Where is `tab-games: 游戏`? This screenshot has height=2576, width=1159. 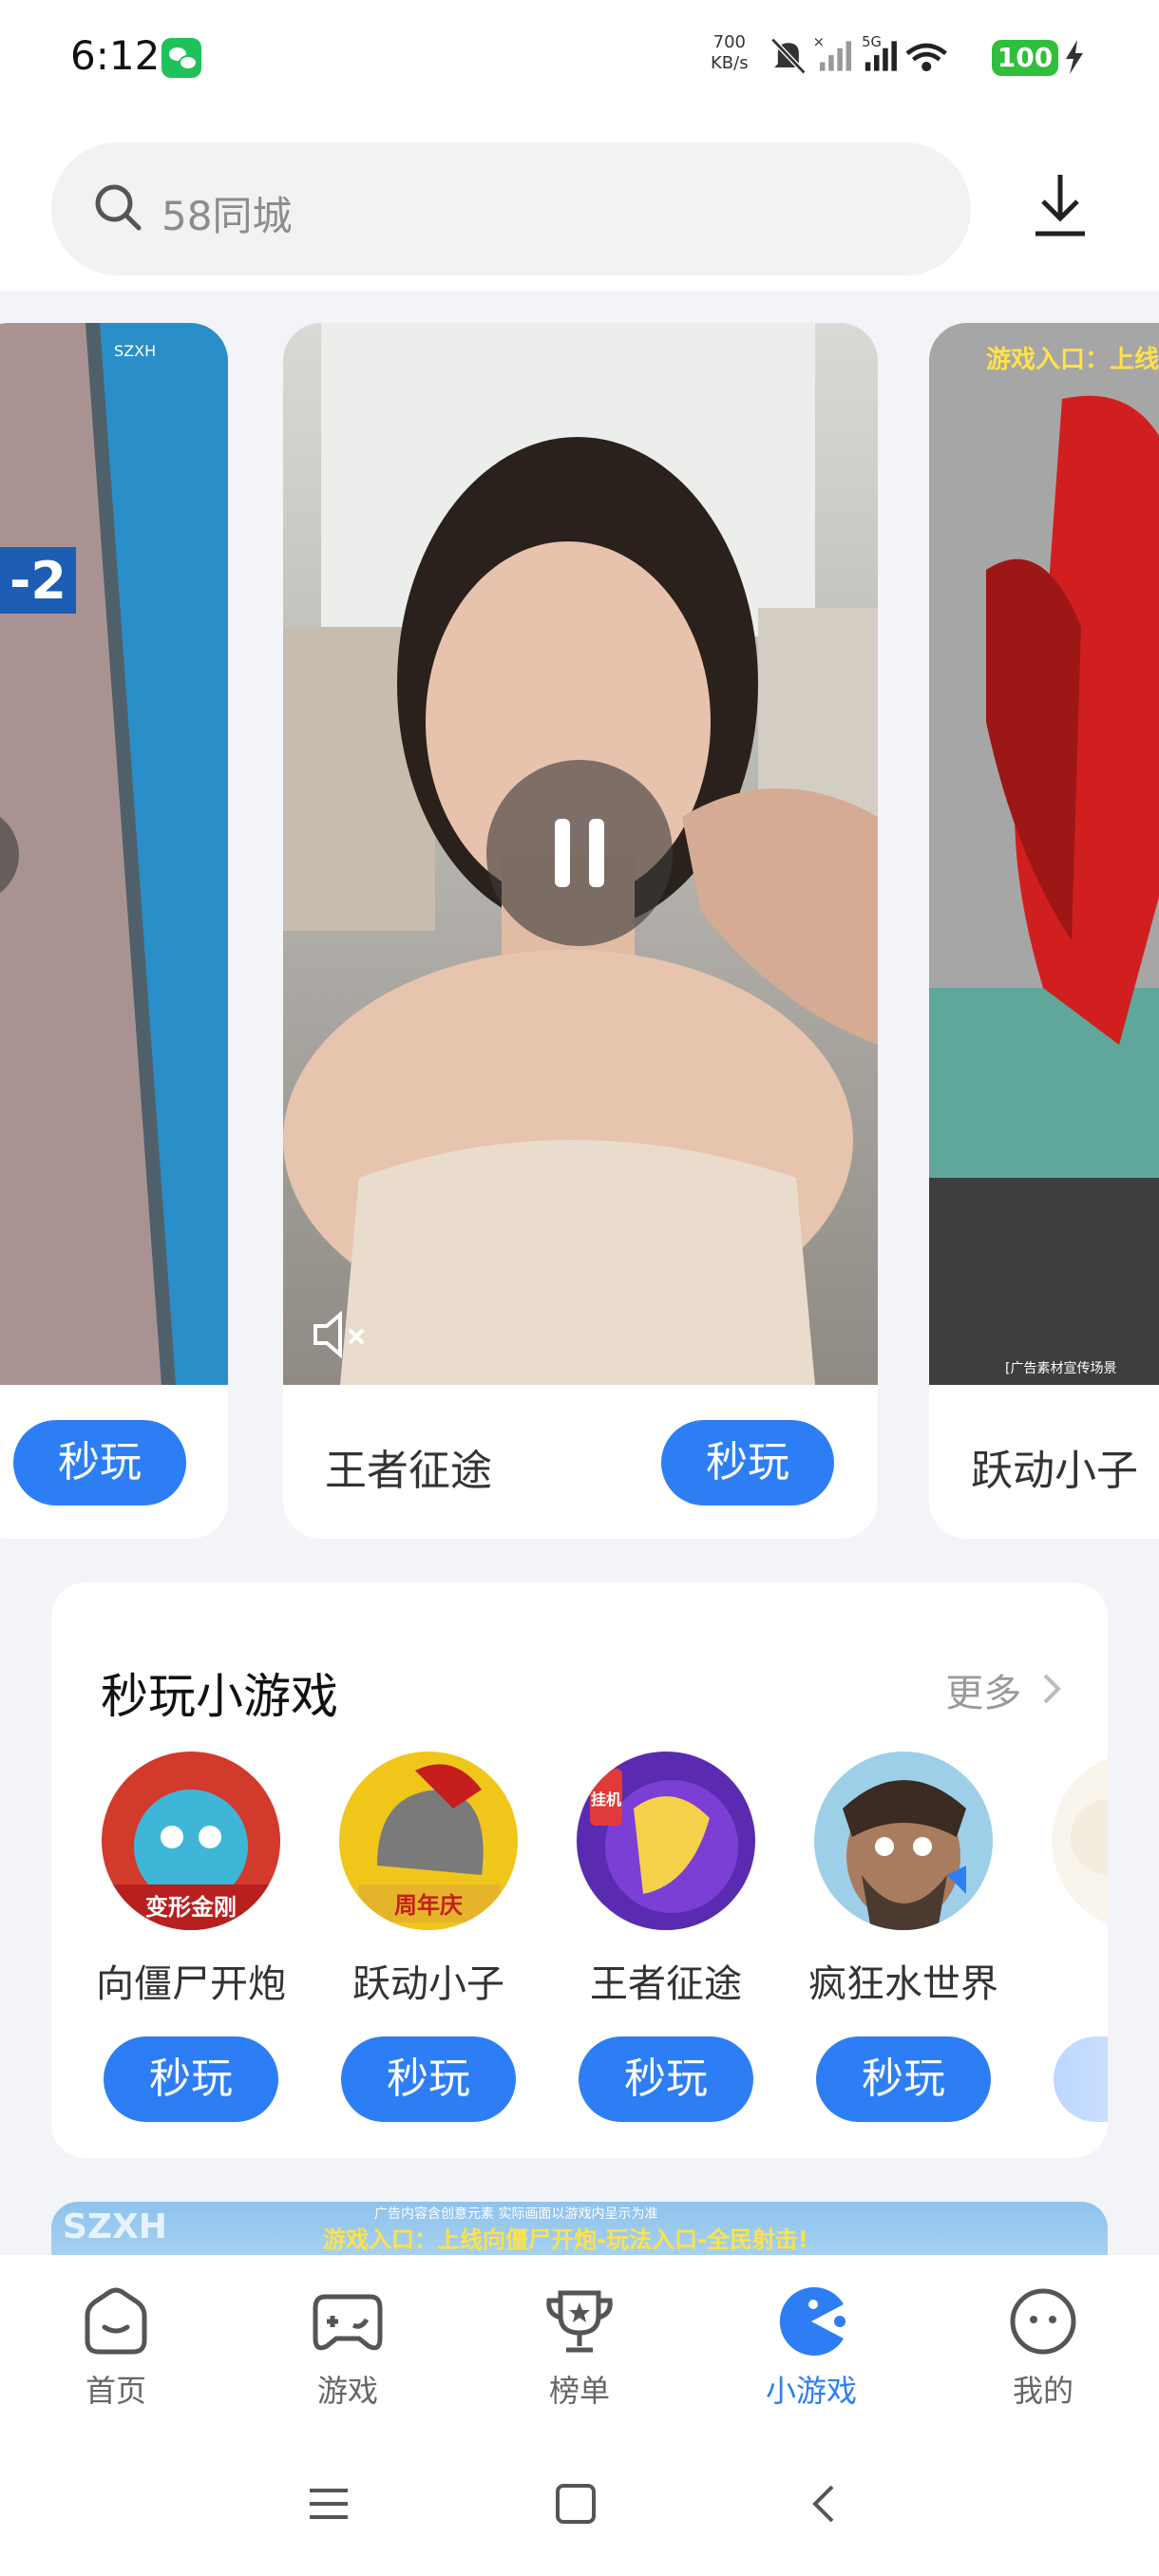
tab-games: 游戏 is located at coordinates (348, 2347).